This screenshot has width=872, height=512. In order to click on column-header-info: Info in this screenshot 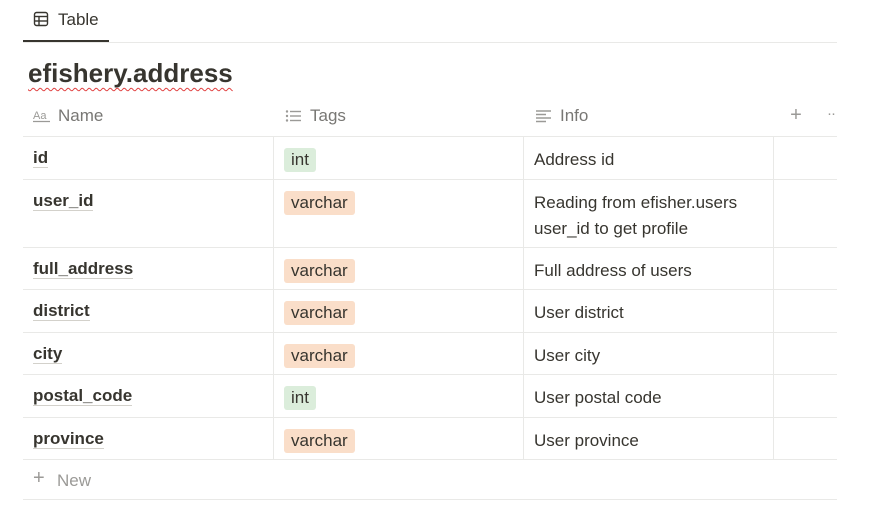, I will do `click(561, 115)`.